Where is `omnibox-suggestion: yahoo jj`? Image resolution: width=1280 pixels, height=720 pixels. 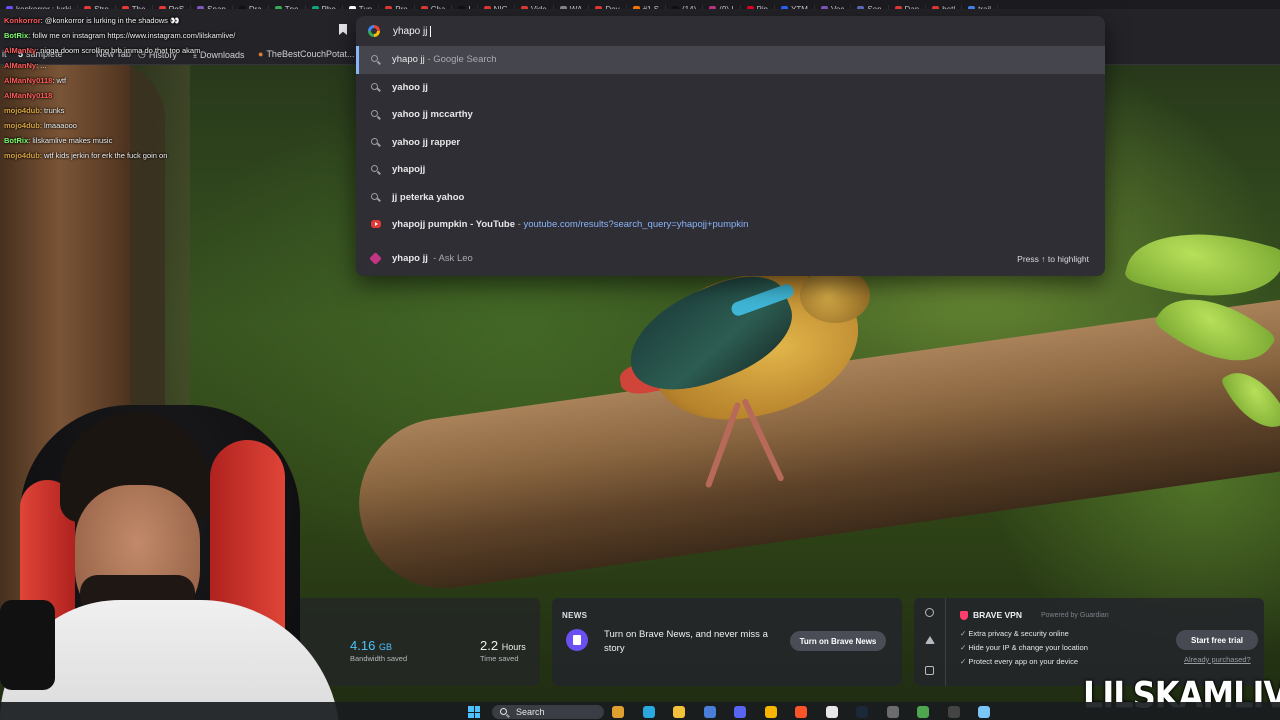 omnibox-suggestion: yahoo jj is located at coordinates (730, 88).